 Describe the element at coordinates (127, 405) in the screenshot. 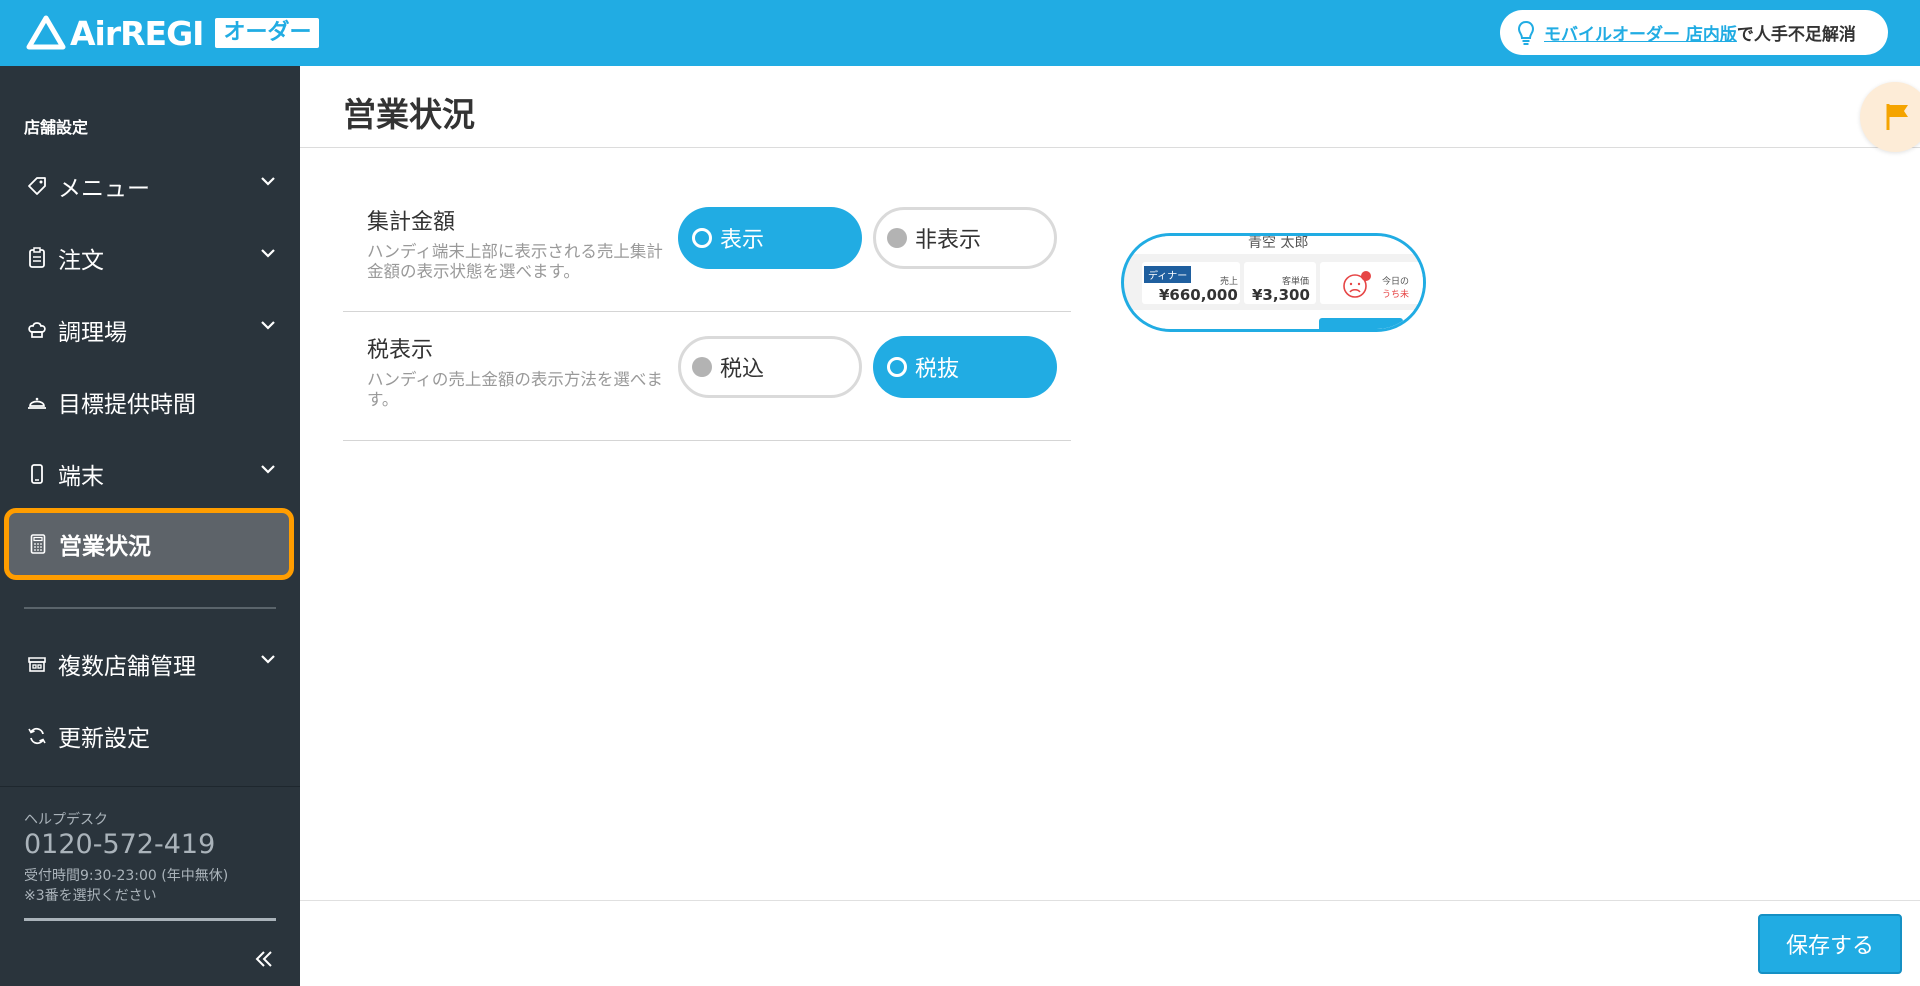

I see `sidebar-item-label: 目標提供時間` at that location.